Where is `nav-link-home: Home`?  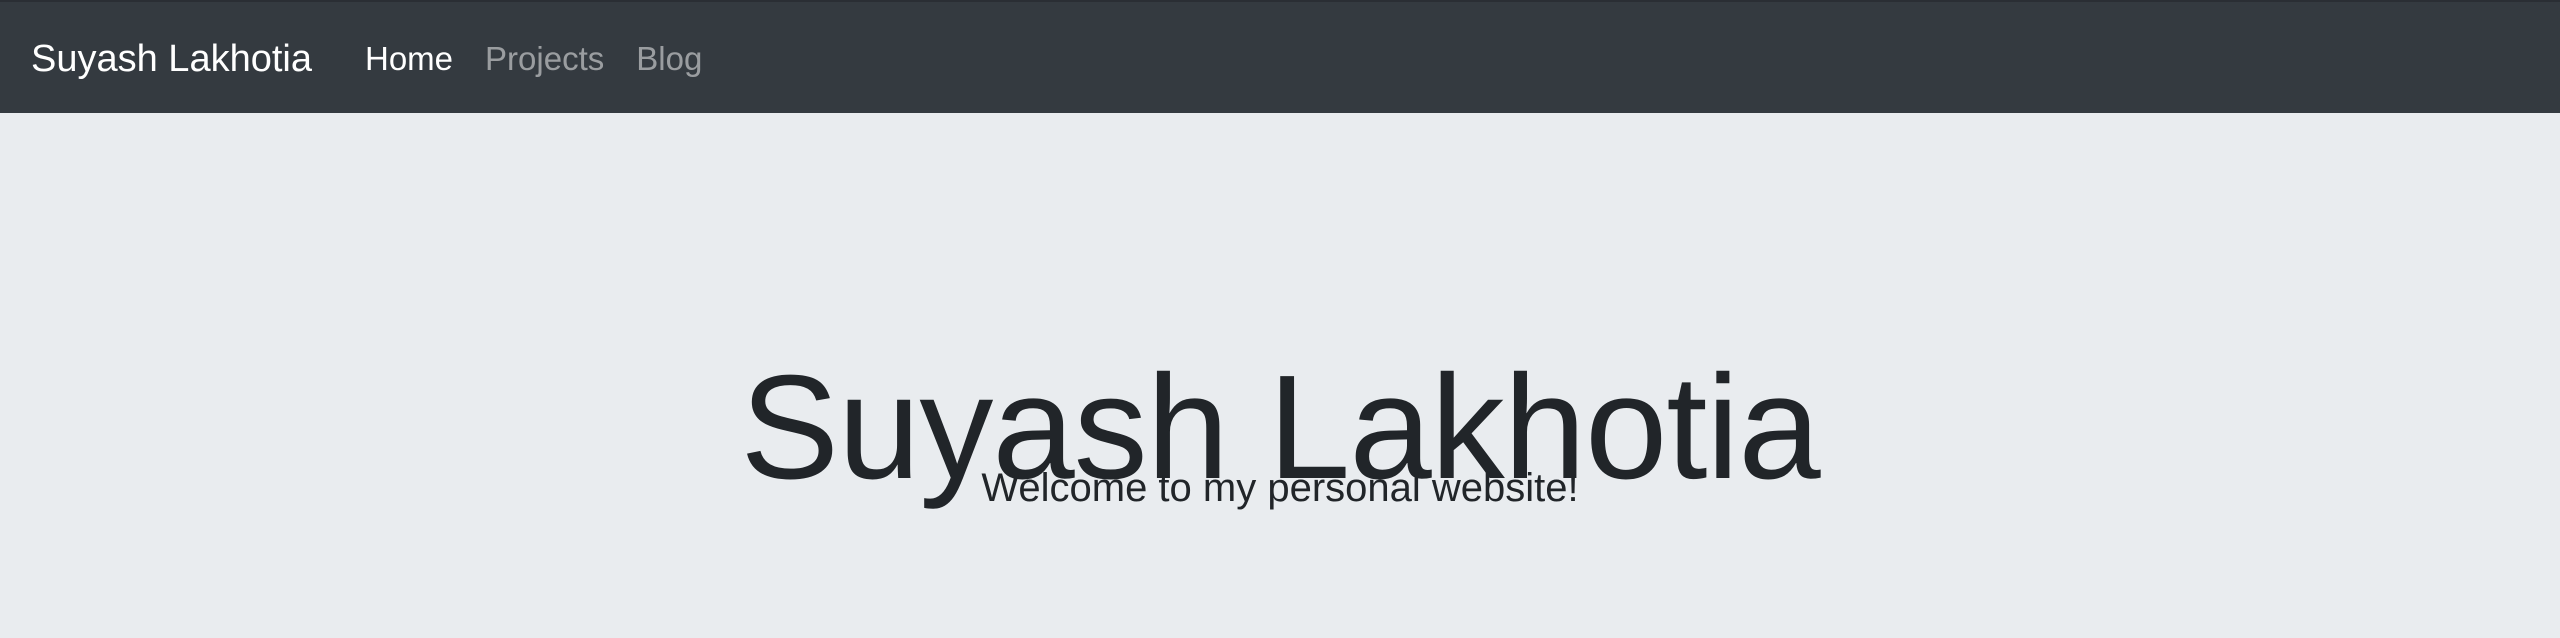
nav-link-home: Home is located at coordinates (409, 59).